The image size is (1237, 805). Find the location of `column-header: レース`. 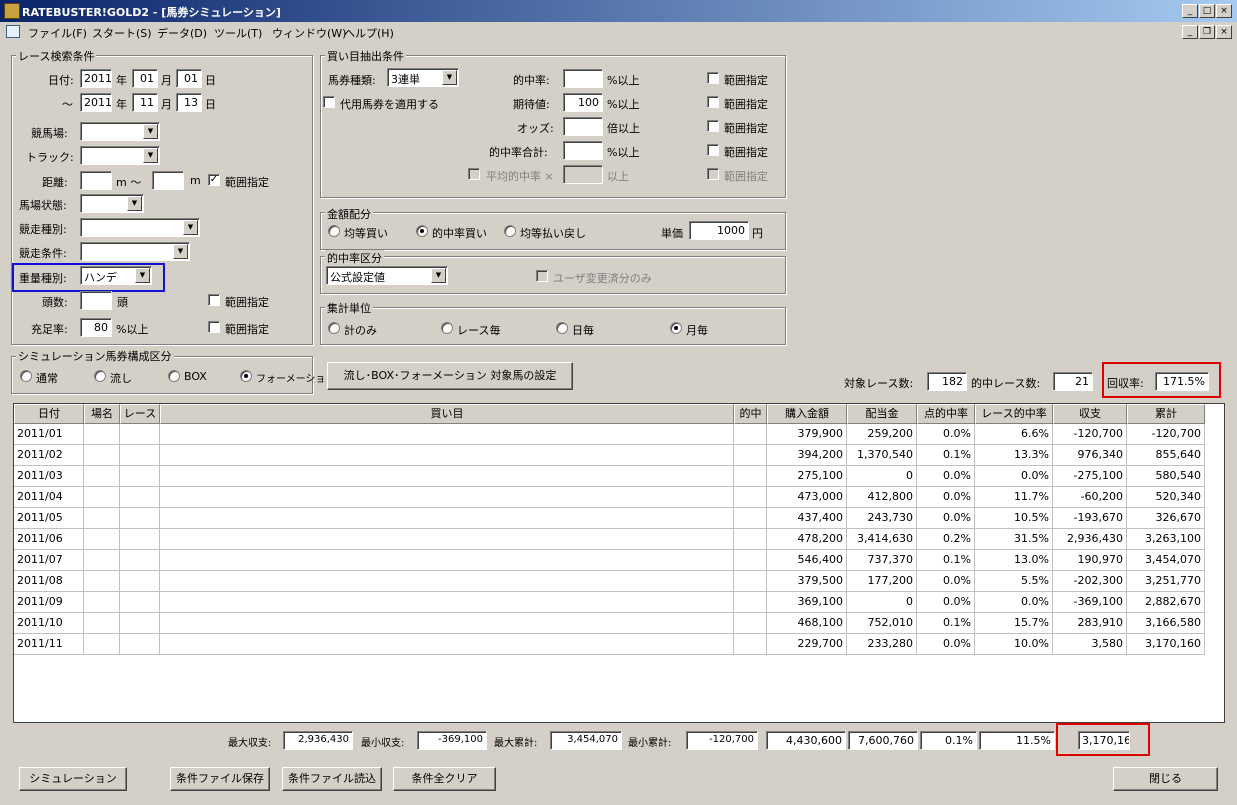

column-header: レース is located at coordinates (140, 414).